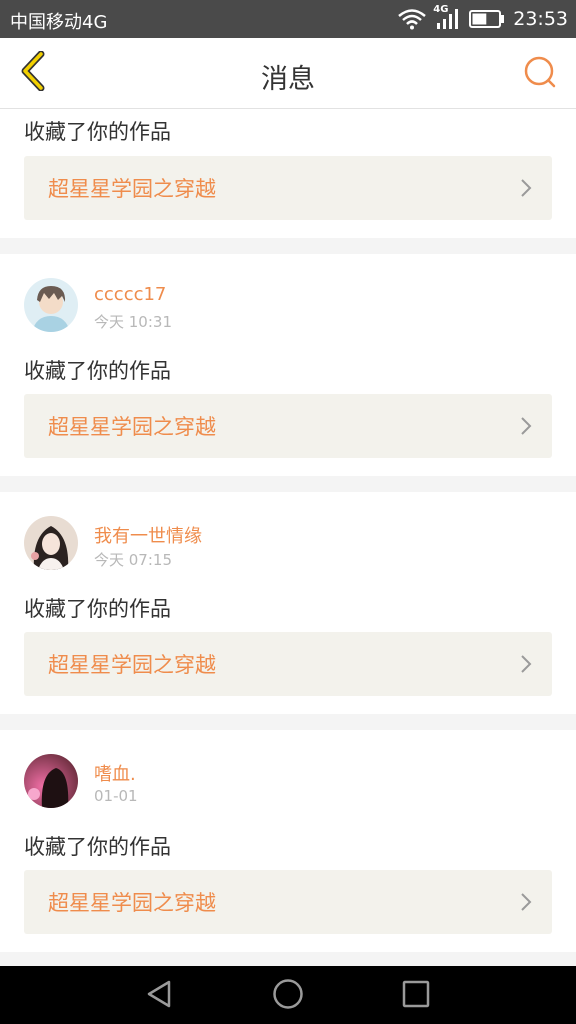  I want to click on nav-back-button, so click(160, 996).